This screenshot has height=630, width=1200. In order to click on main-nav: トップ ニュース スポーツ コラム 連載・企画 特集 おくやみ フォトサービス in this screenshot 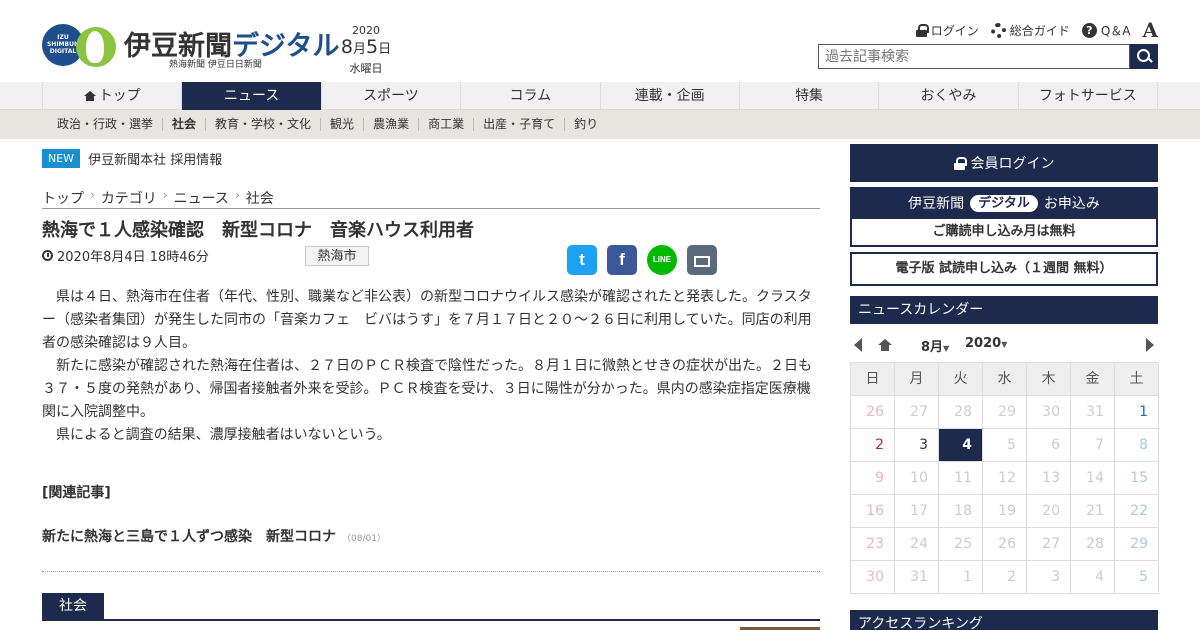, I will do `click(600, 96)`.